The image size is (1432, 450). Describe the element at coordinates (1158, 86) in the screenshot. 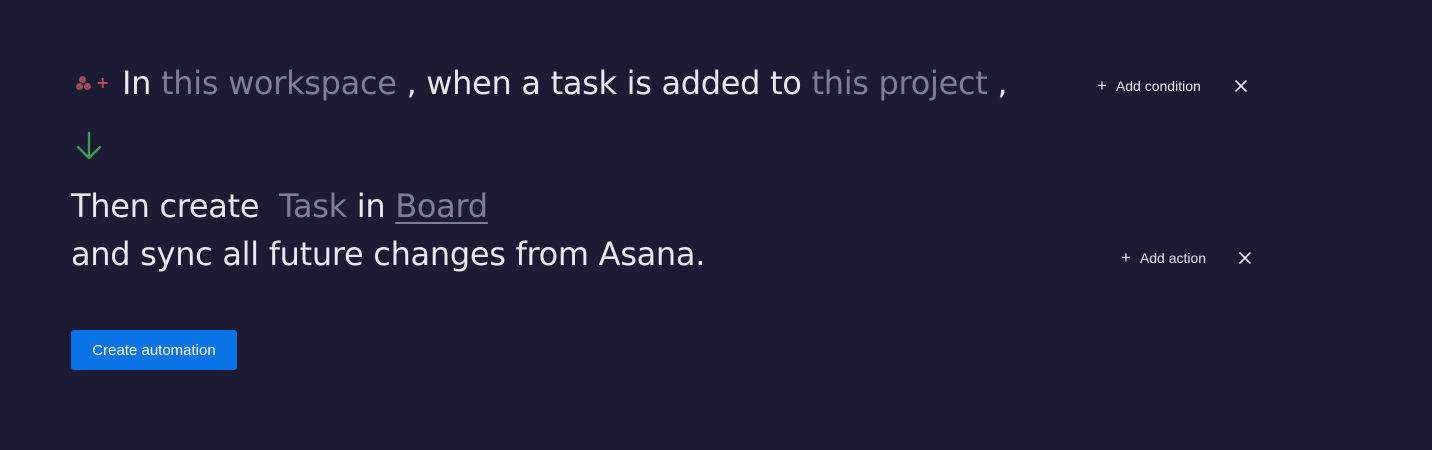

I see `add-condition-label: Add condition` at that location.